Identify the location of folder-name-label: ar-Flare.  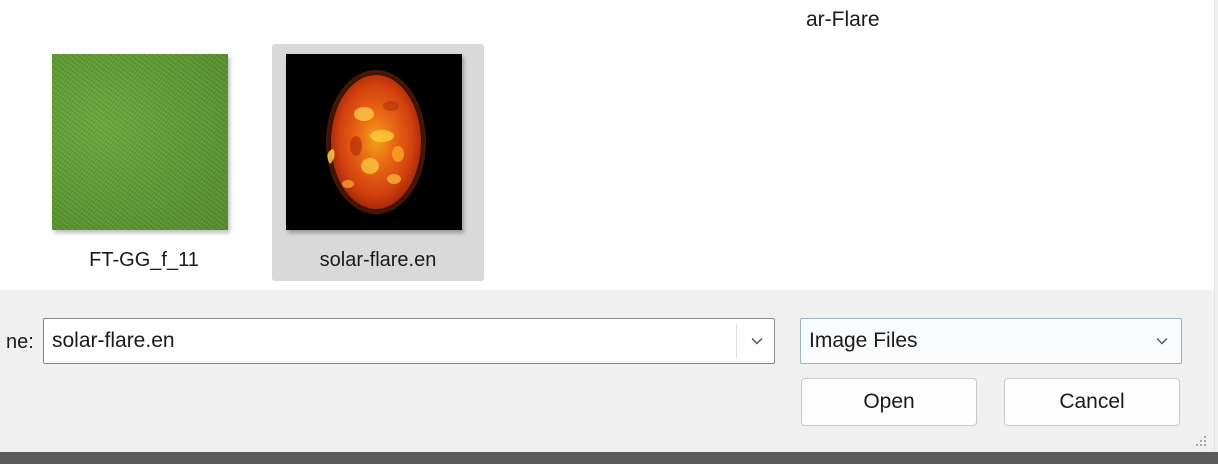
(843, 19).